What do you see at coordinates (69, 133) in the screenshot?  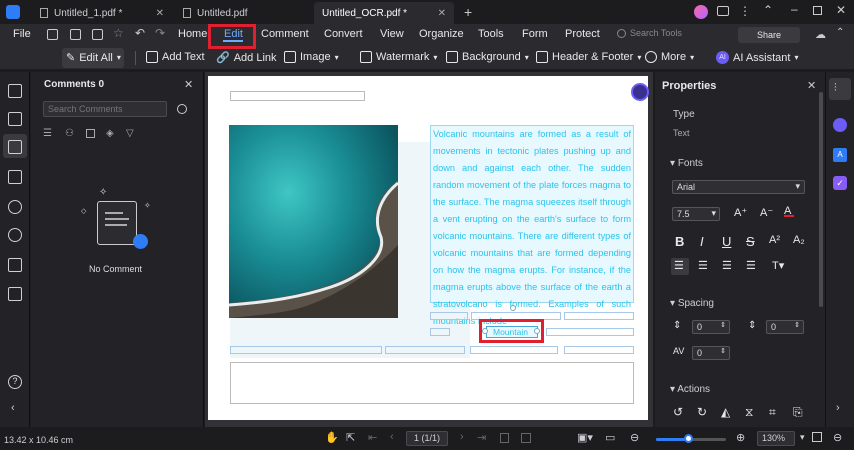 I see `user-filter-icon: ⚇` at bounding box center [69, 133].